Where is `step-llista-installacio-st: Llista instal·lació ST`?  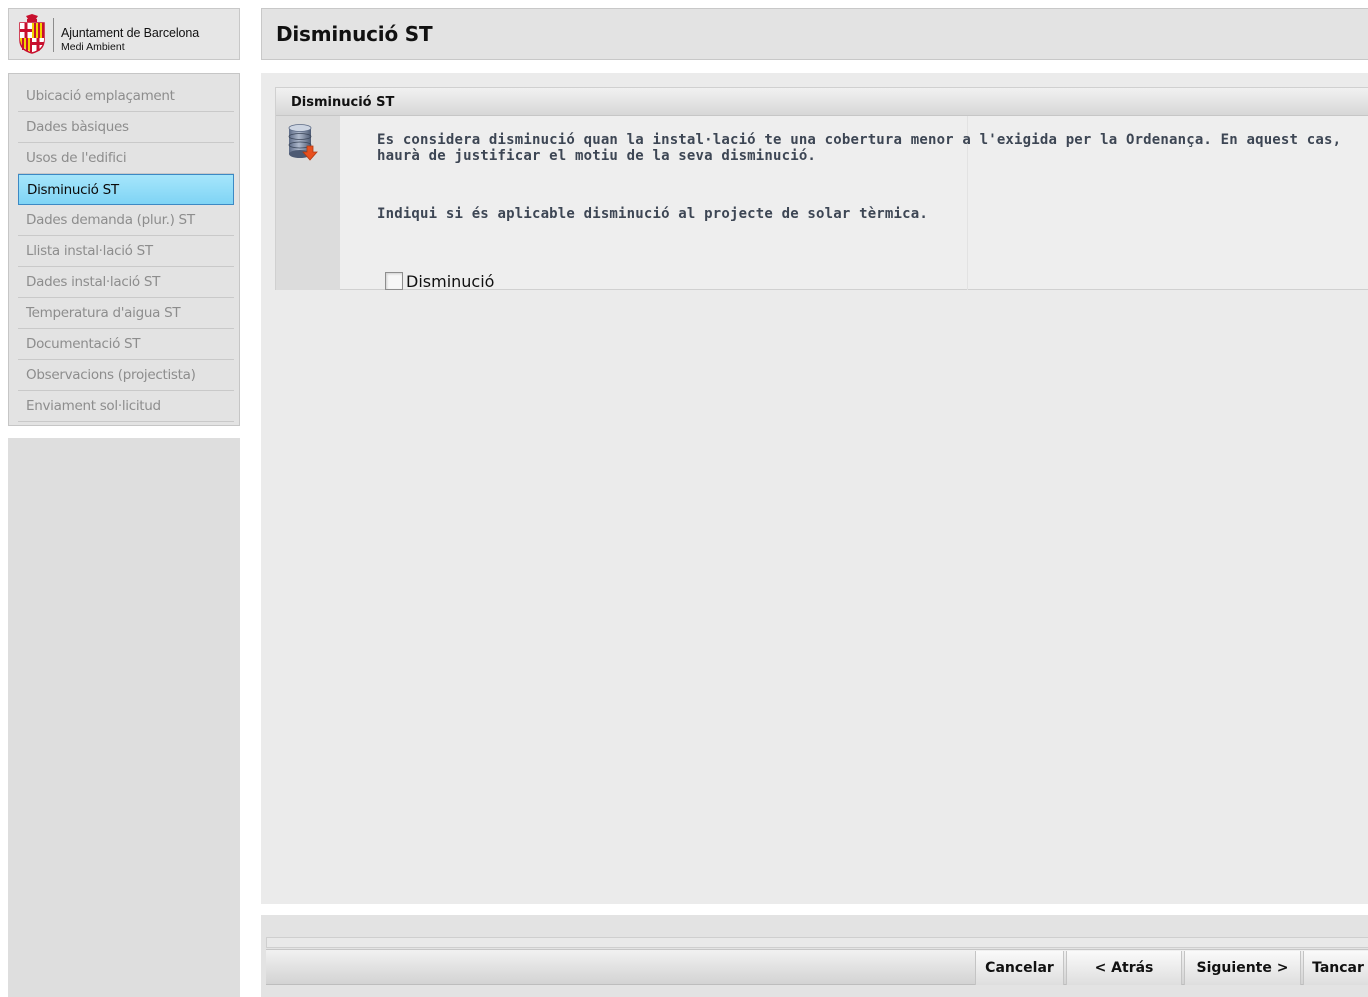
step-llista-installacio-st: Llista instal·lació ST is located at coordinates (126, 251).